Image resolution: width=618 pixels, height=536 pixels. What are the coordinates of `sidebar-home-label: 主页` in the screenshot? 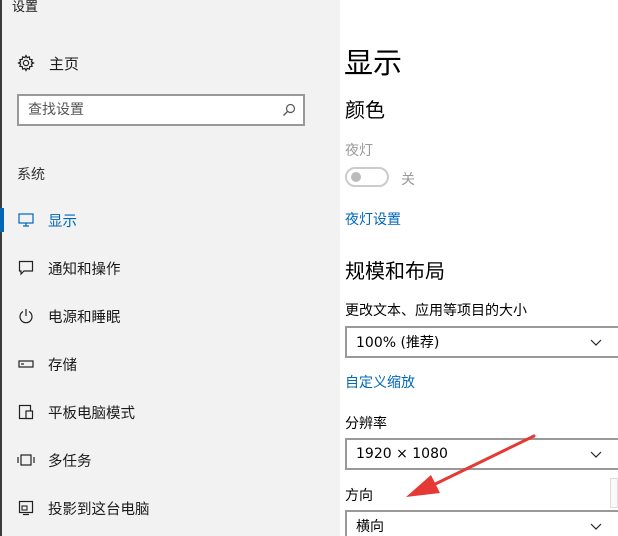 It's located at (64, 63).